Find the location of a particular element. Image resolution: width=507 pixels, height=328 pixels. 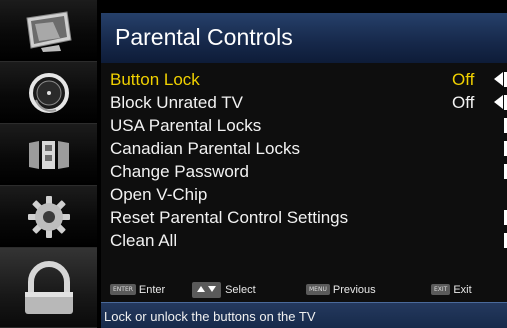

settings-gear-icon is located at coordinates (49, 217).